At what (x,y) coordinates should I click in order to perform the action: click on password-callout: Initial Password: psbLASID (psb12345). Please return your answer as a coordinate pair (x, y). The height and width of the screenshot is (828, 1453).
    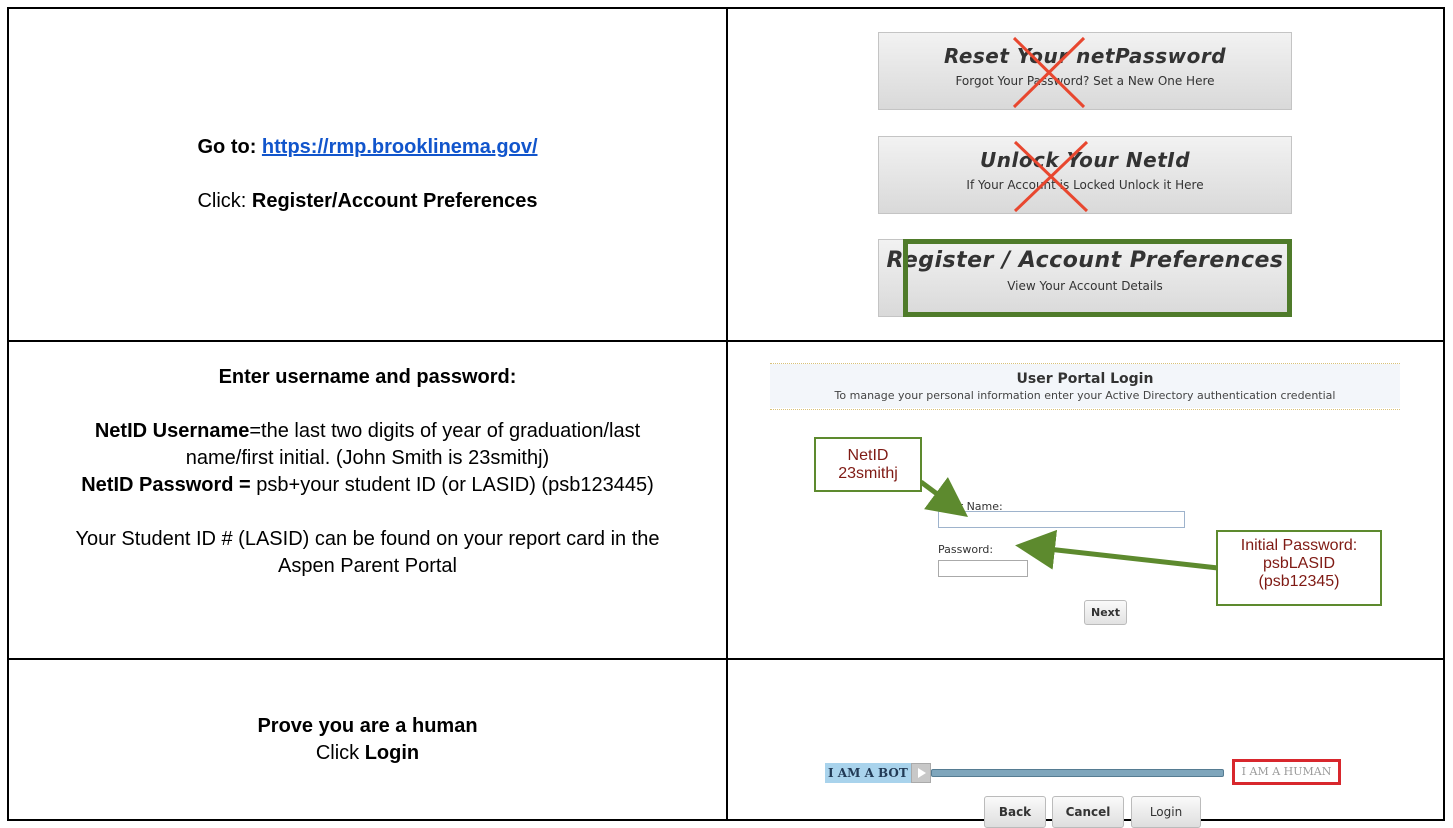
    Looking at the image, I should click on (1299, 568).